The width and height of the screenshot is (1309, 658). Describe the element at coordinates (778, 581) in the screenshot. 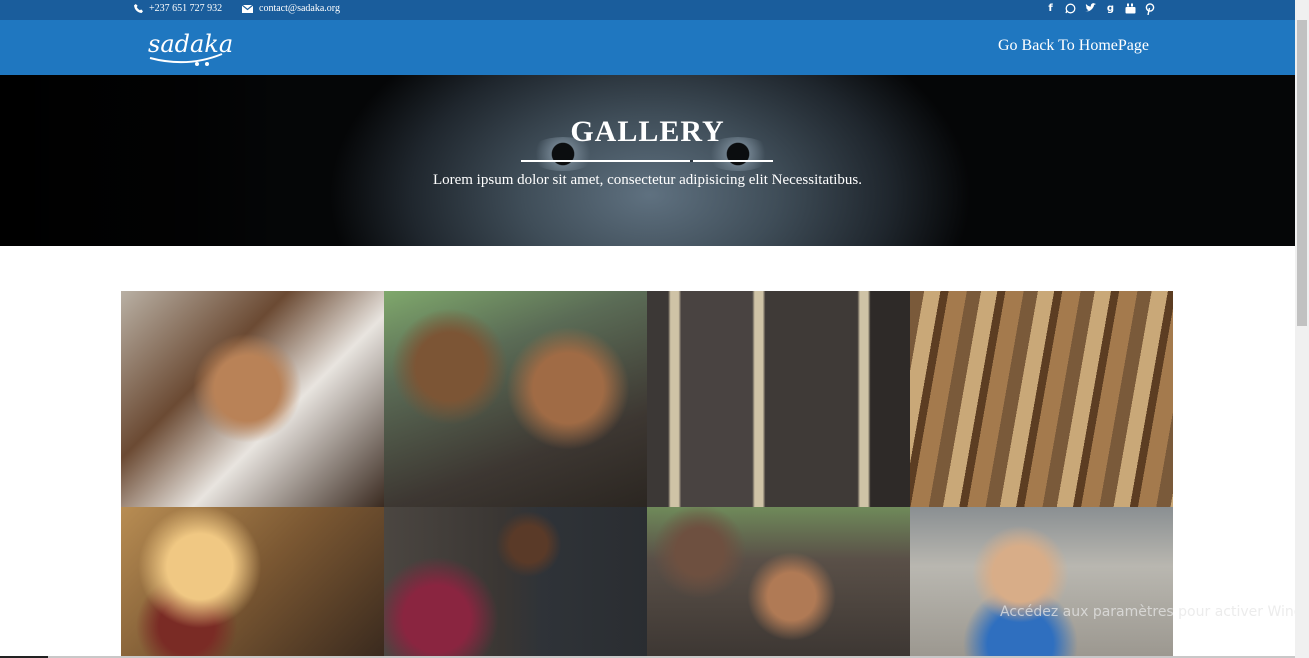

I see `boys-with-cap-photo` at that location.